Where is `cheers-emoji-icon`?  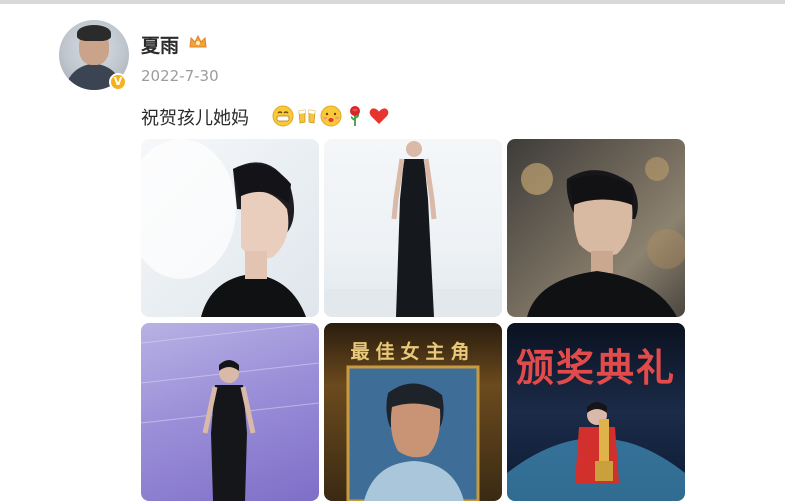
cheers-emoji-icon is located at coordinates (307, 116).